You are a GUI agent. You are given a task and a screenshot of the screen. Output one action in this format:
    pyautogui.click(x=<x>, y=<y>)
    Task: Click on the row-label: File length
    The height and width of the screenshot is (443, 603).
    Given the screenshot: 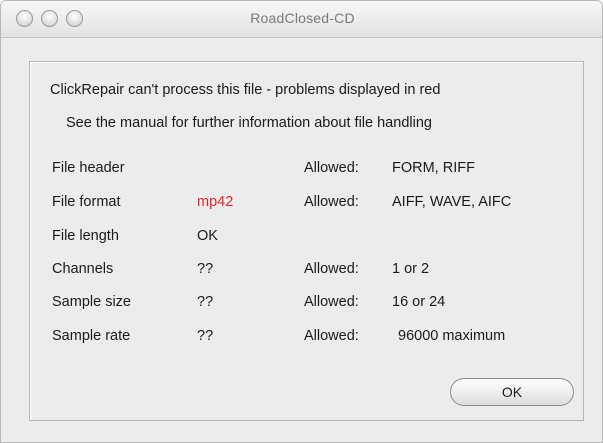 What is the action you would take?
    pyautogui.click(x=85, y=236)
    